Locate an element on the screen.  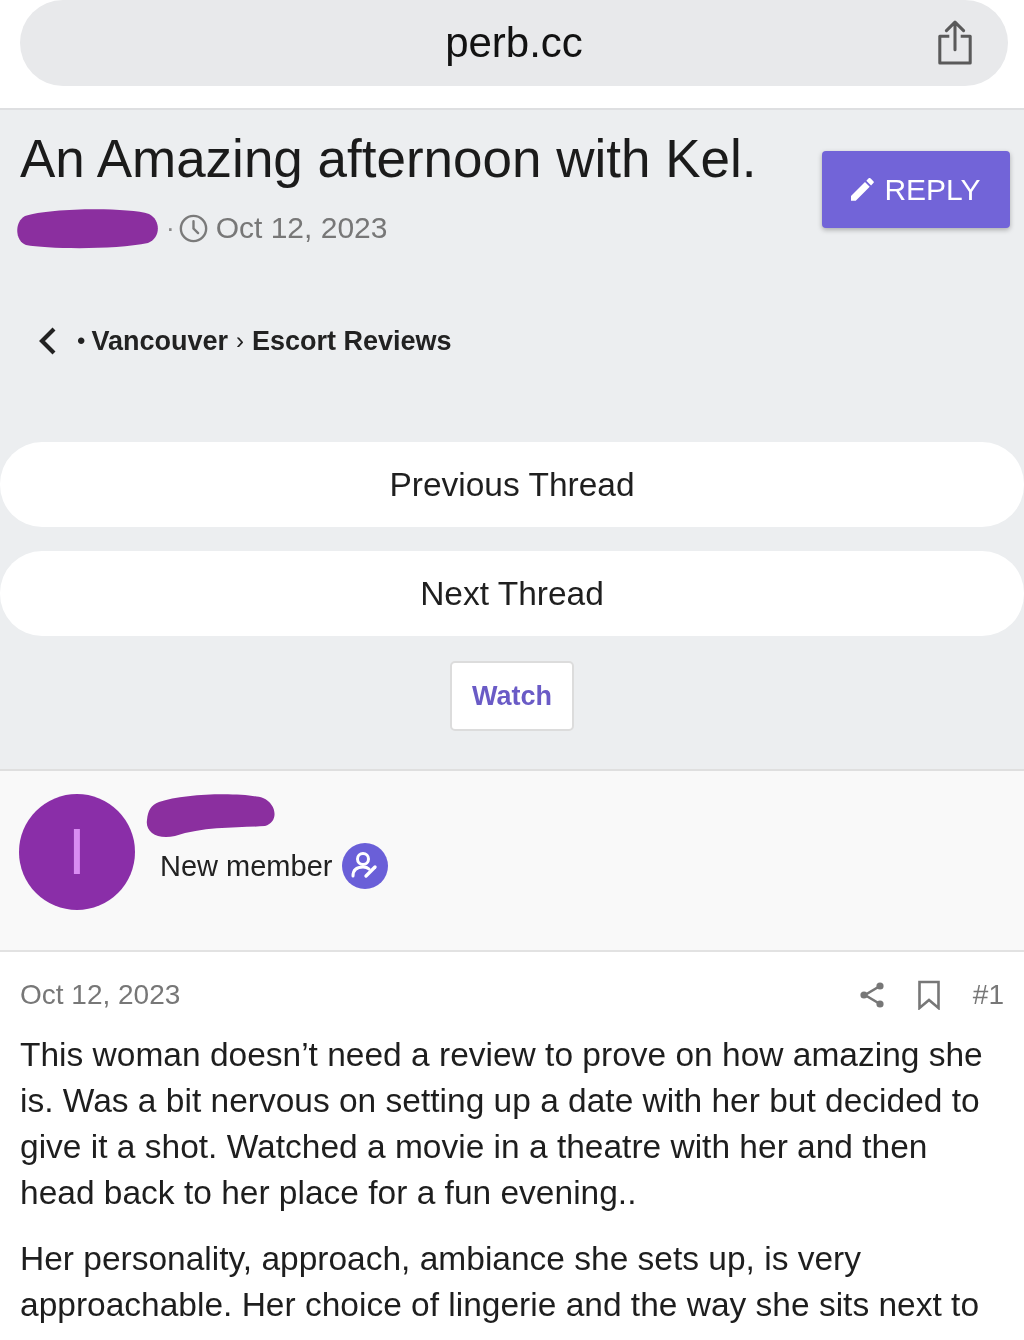
pencil-icon is located at coordinates (863, 189).